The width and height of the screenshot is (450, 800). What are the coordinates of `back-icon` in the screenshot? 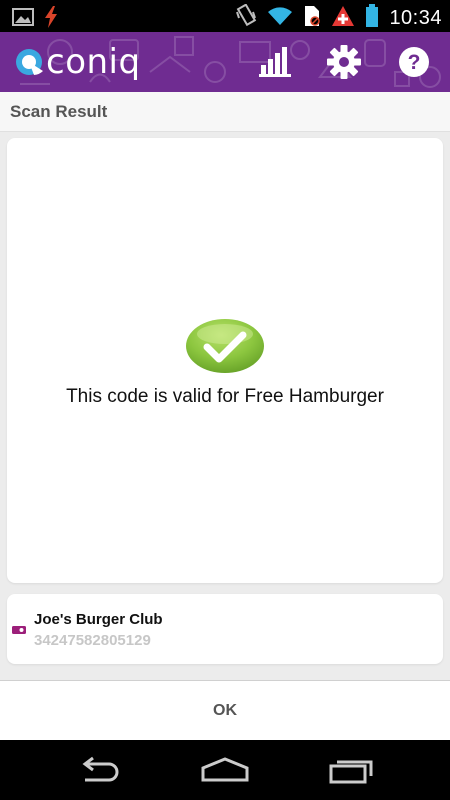 It's located at (100, 770).